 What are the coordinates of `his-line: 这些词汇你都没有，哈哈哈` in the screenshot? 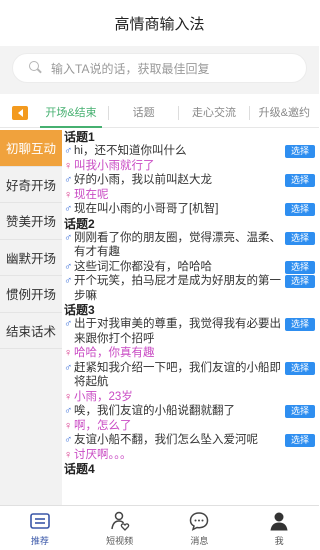 It's located at (143, 266).